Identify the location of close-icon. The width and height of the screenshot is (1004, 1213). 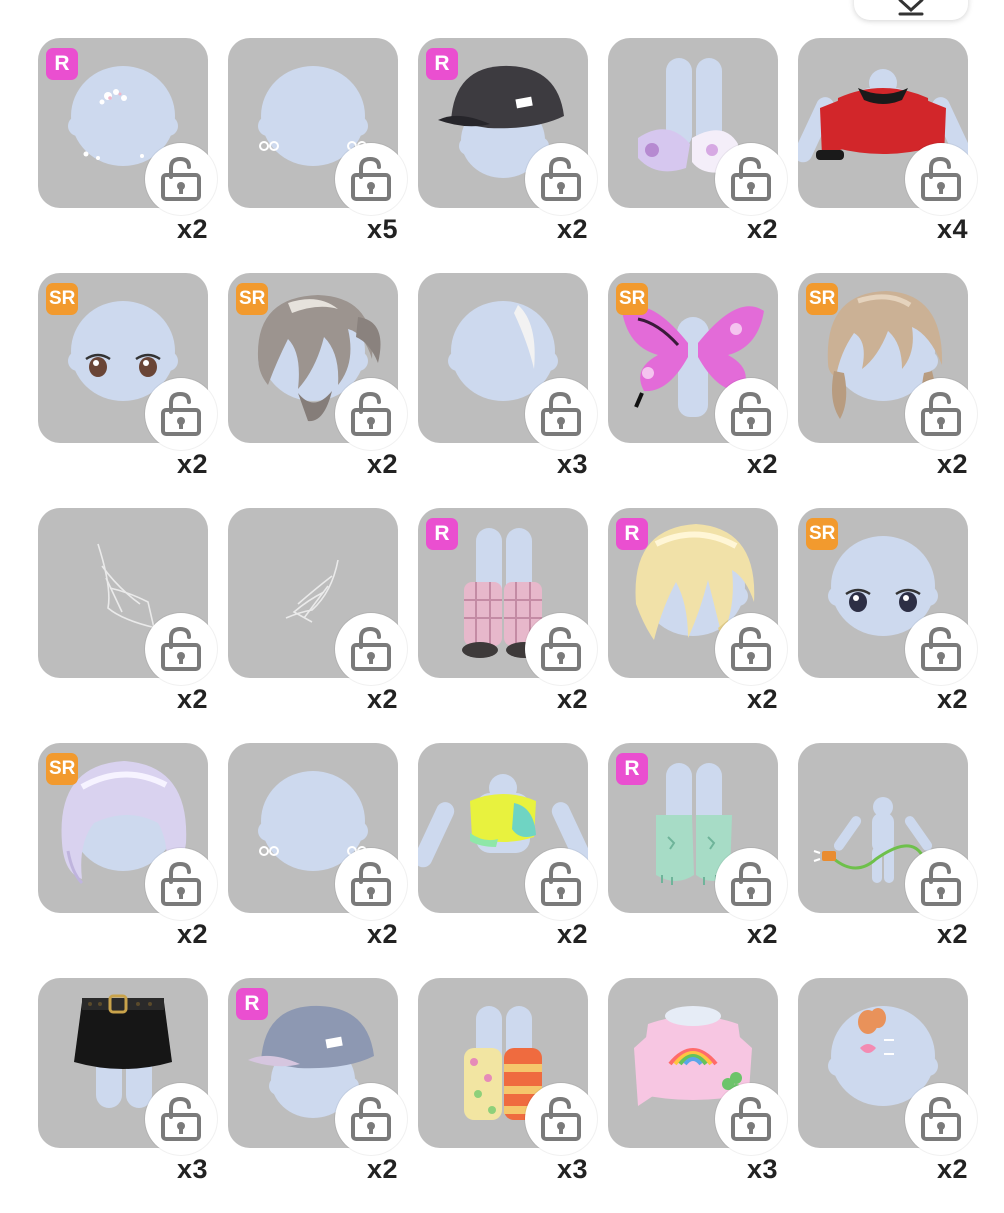
(911, 8).